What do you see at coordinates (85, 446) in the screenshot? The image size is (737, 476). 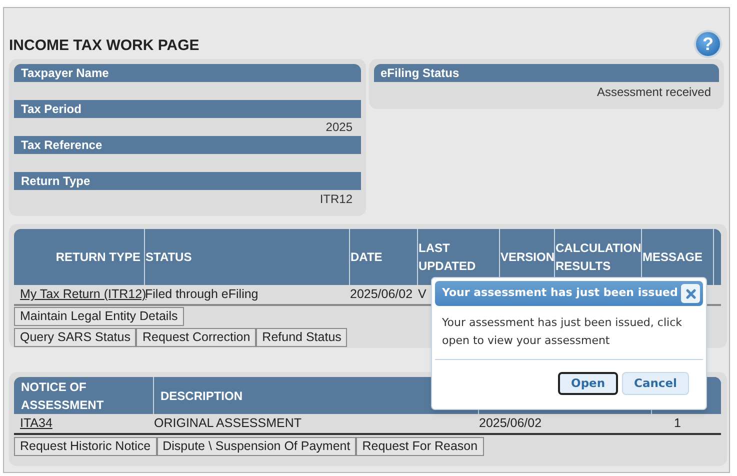 I see `action-button: Request Historic Notice` at bounding box center [85, 446].